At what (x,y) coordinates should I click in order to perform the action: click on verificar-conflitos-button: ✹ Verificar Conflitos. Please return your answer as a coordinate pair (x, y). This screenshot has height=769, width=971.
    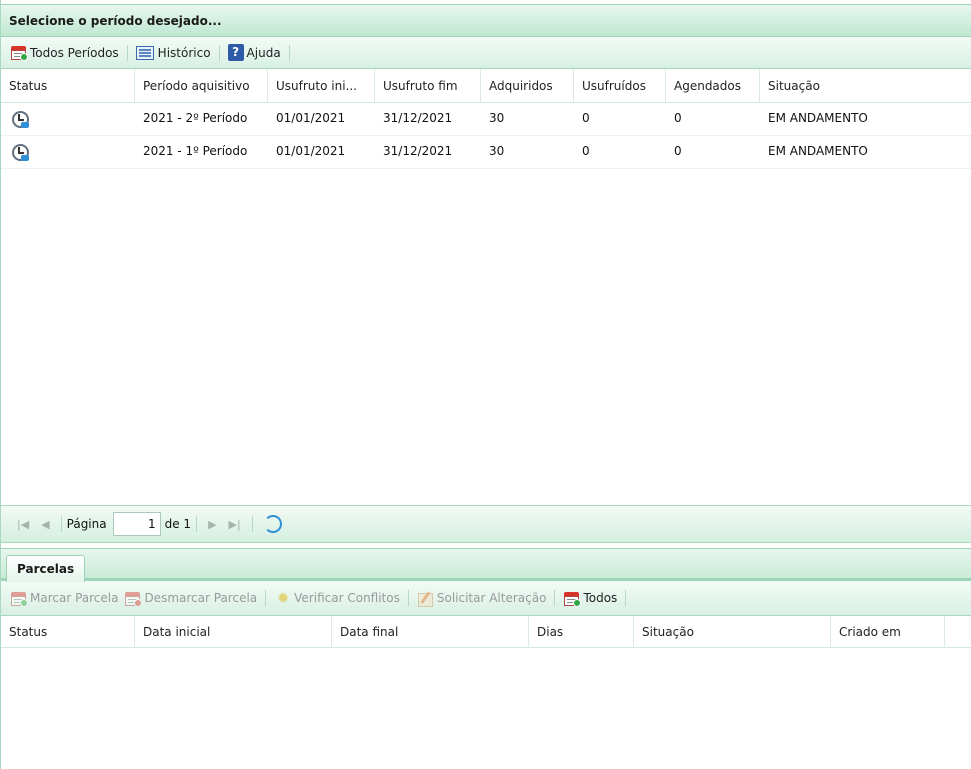
    Looking at the image, I should click on (337, 598).